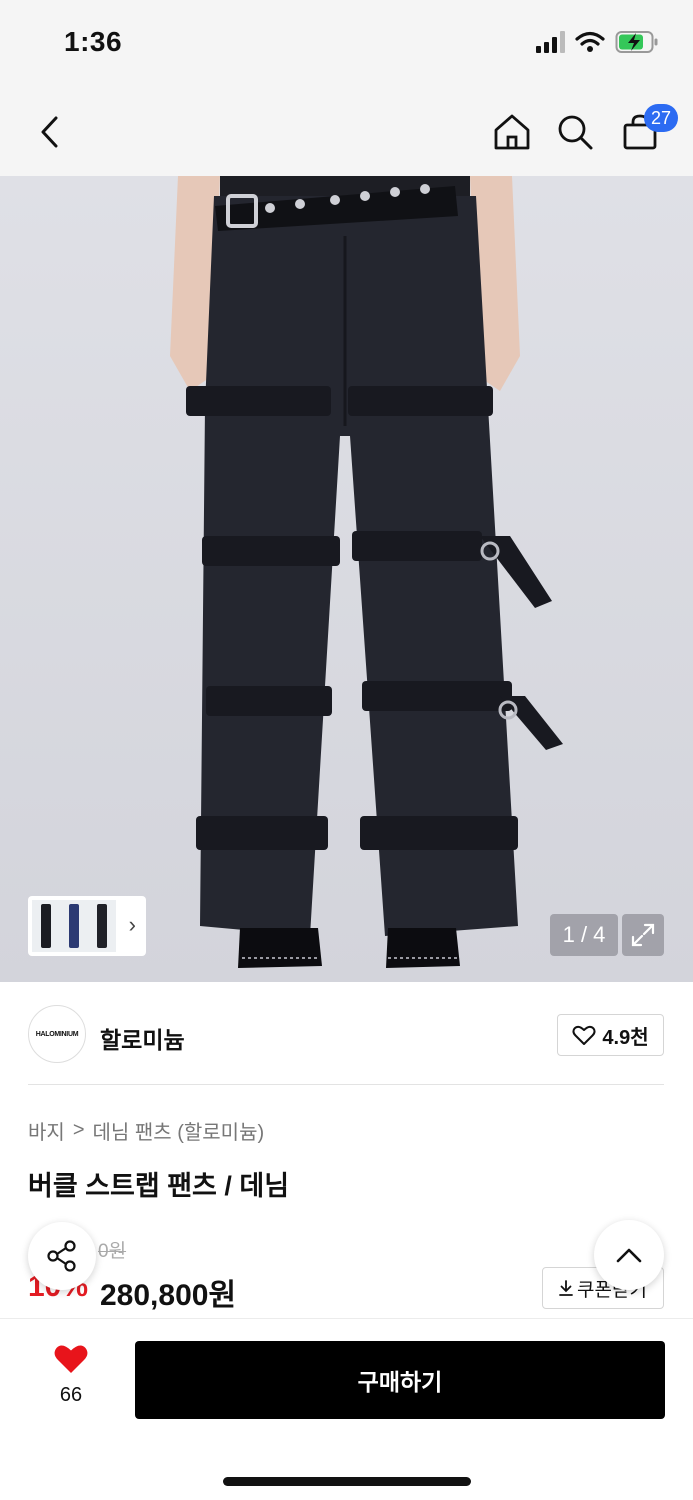 The width and height of the screenshot is (693, 1500). Describe the element at coordinates (347, 1481) in the screenshot. I see `home-indicator` at that location.